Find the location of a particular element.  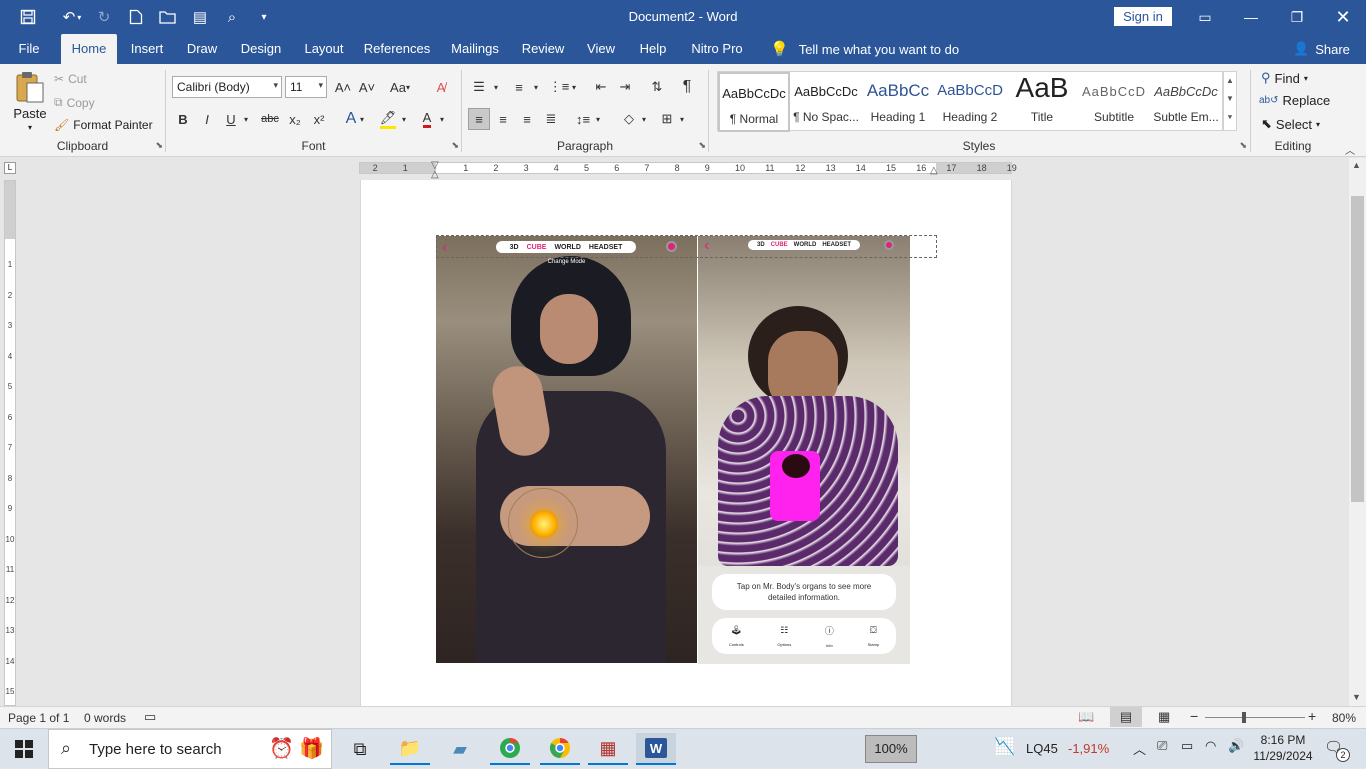

open-folder-icon is located at coordinates (168, 17).